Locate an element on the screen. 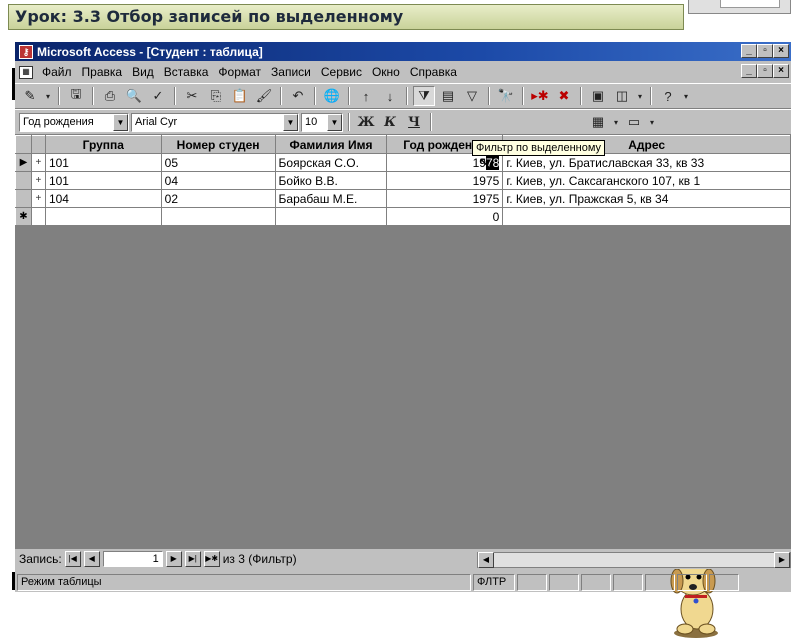 This screenshot has width=791, height=639. doc-minimize-button: _ is located at coordinates (749, 71).